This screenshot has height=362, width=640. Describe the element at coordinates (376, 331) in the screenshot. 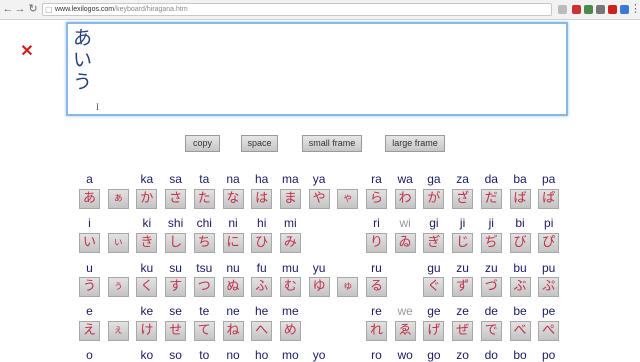

I see `kana-key: れ` at that location.